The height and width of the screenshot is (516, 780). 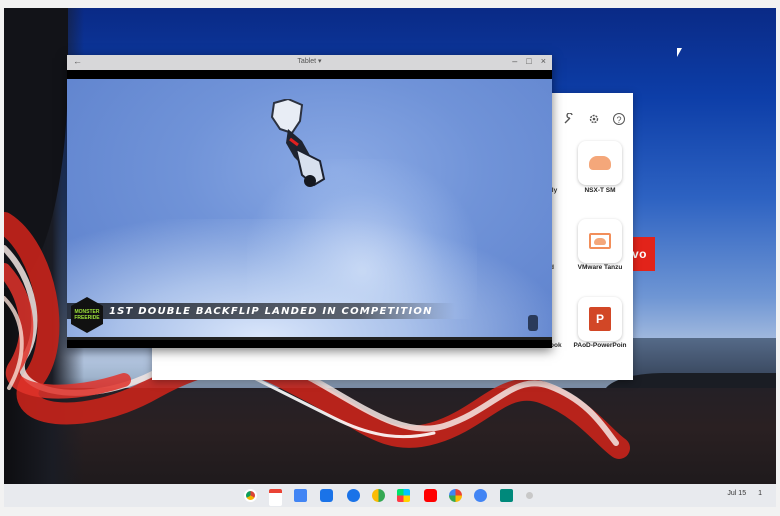 What do you see at coordinates (514, 61) in the screenshot?
I see `minimize-button: –` at bounding box center [514, 61].